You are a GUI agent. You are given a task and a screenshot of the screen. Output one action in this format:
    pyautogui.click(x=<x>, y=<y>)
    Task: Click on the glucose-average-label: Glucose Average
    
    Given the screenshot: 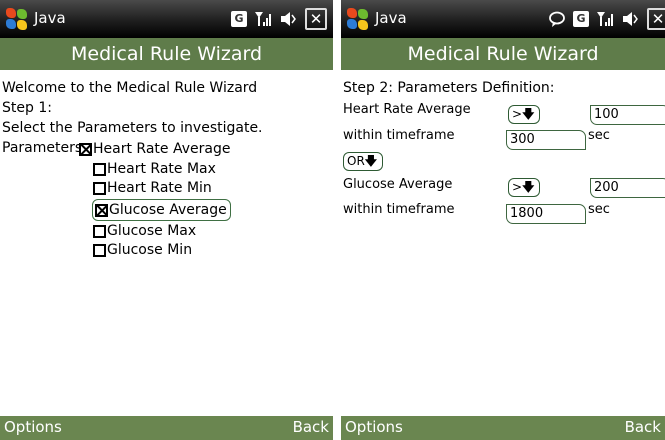 What is the action you would take?
    pyautogui.click(x=398, y=184)
    